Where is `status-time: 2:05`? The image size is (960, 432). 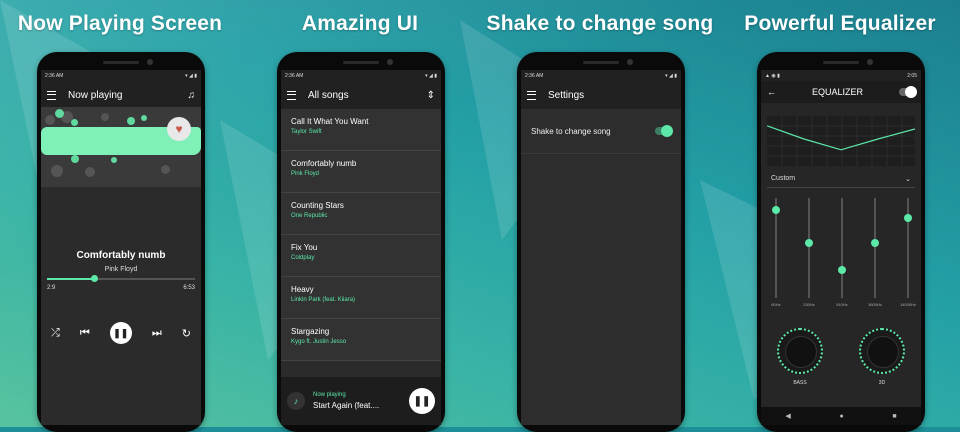 status-time: 2:05 is located at coordinates (912, 75).